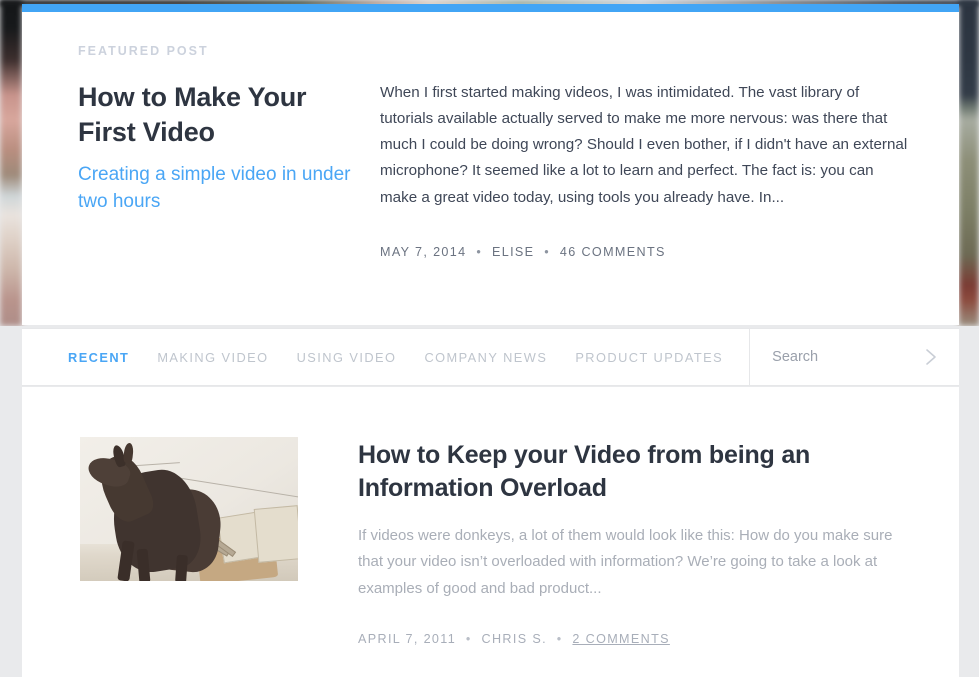  I want to click on post-meta: APRIL 7, 2011 • CHRIS S. • 2 COMMENTS, so click(630, 639).